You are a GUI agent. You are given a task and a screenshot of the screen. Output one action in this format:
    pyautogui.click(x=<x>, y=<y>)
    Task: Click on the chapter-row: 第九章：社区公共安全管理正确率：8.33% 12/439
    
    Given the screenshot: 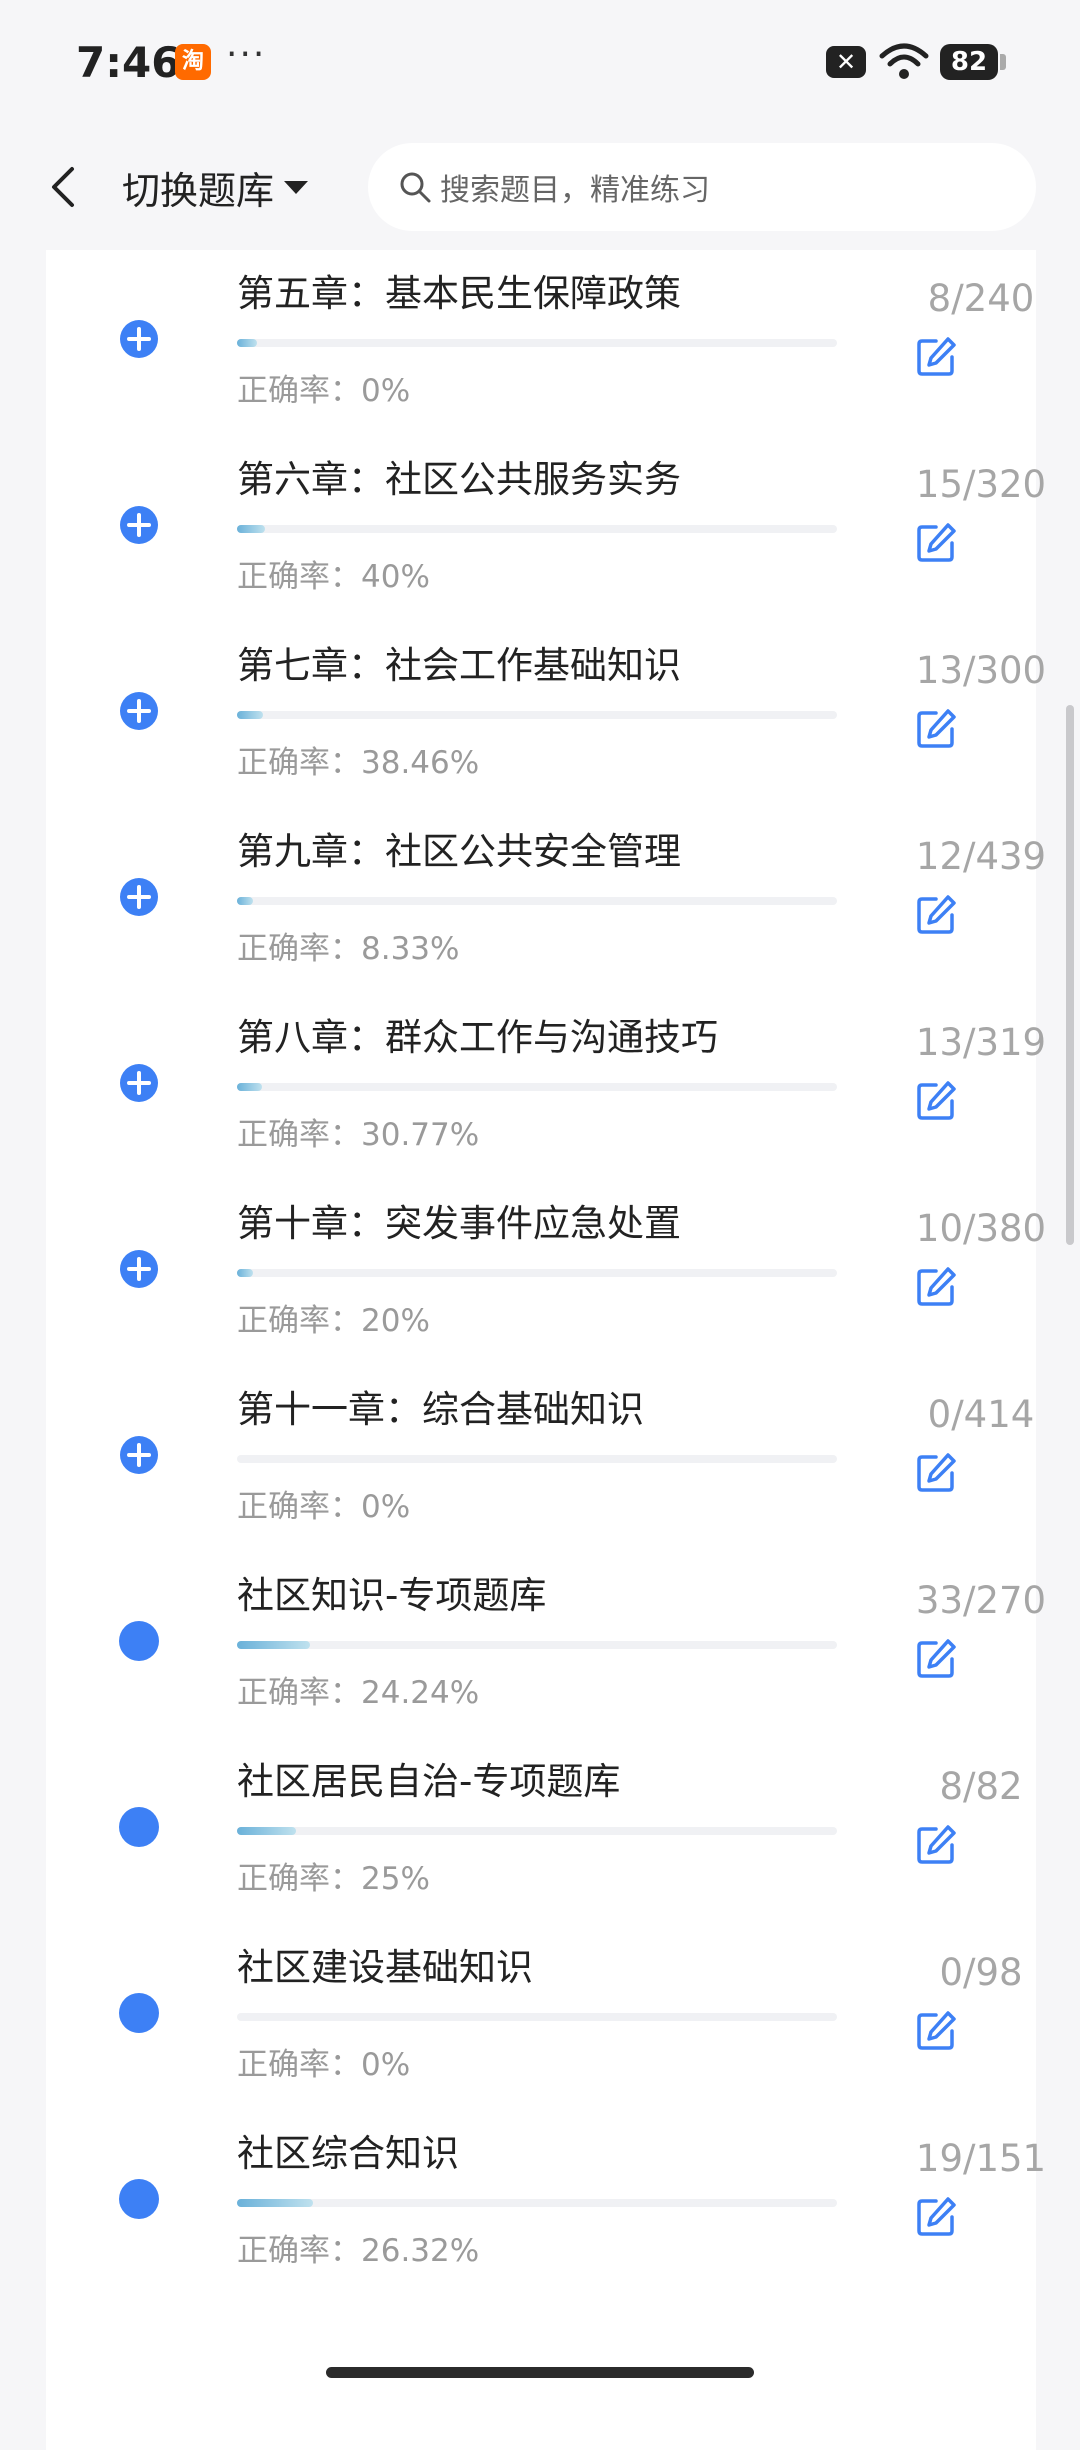 What is the action you would take?
    pyautogui.click(x=546, y=916)
    